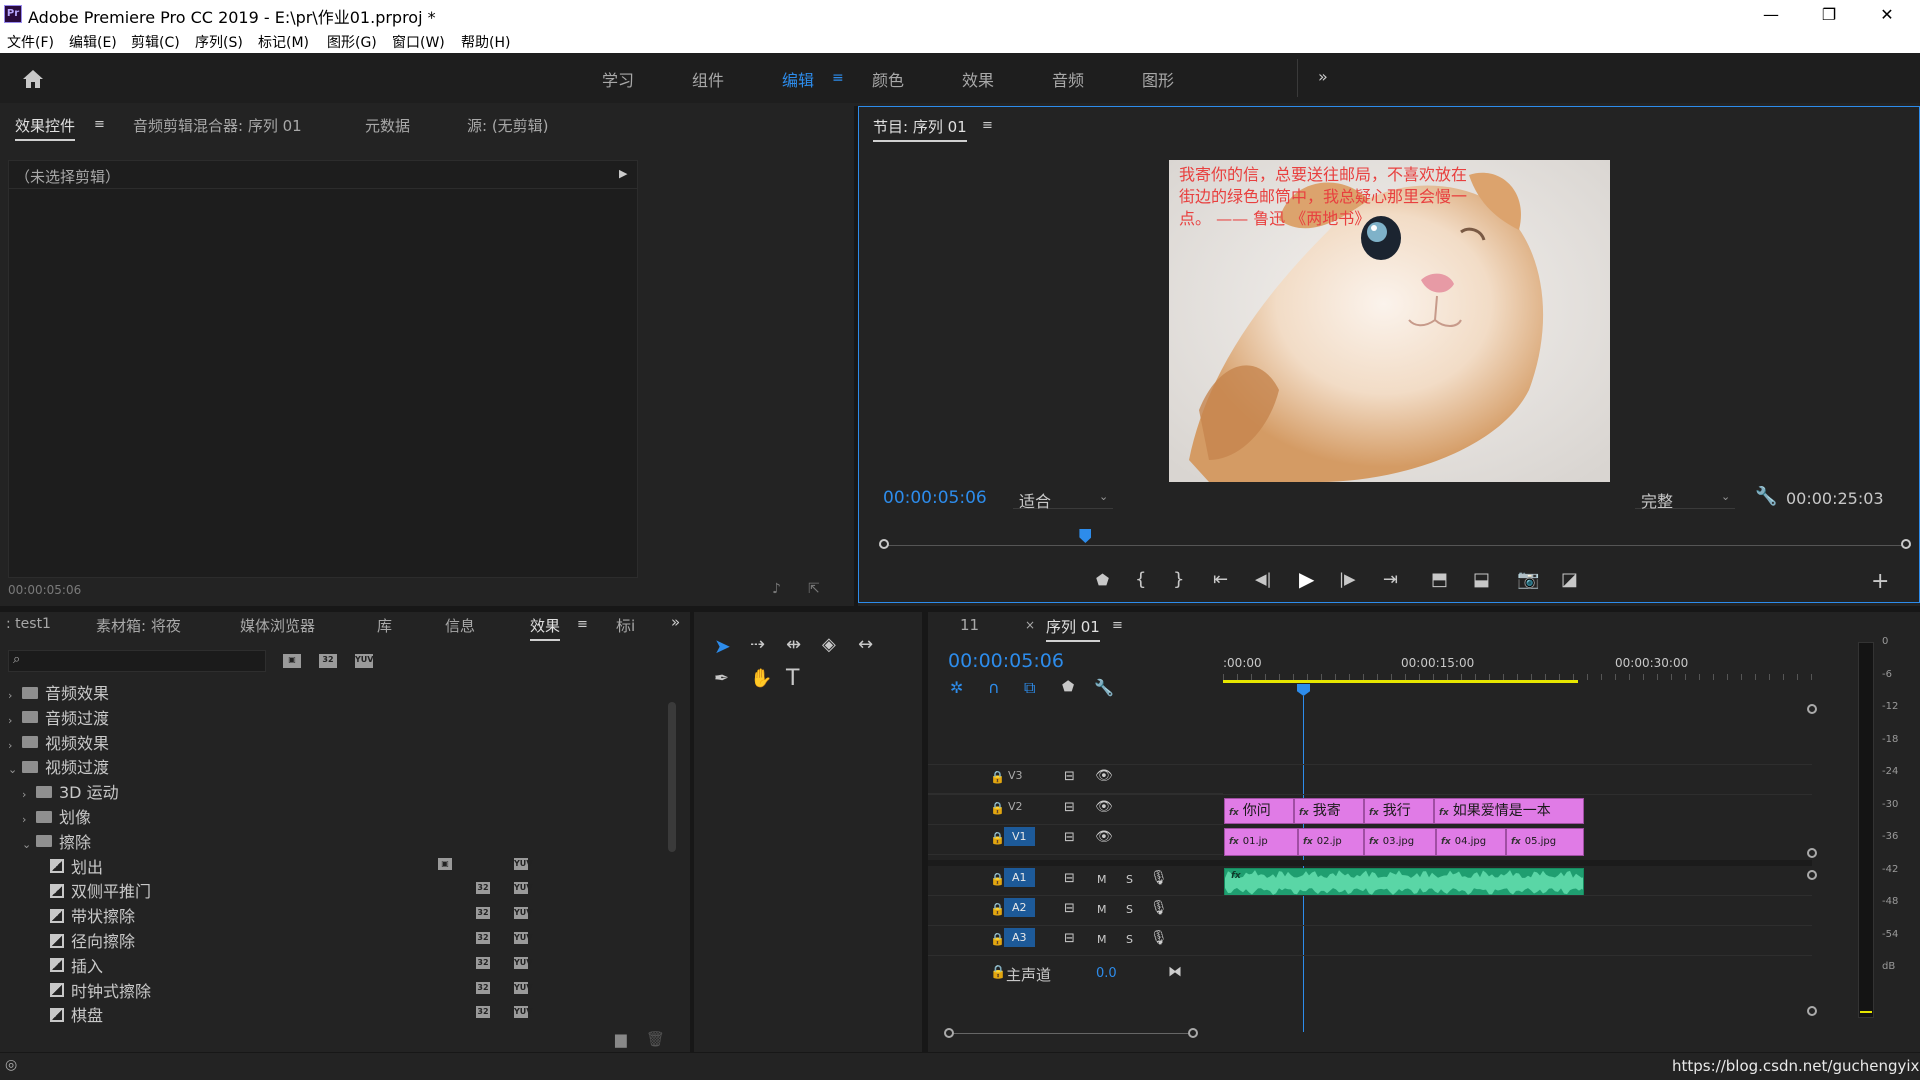  Describe the element at coordinates (722, 646) in the screenshot. I see `selection-tool-icon: ➤` at that location.